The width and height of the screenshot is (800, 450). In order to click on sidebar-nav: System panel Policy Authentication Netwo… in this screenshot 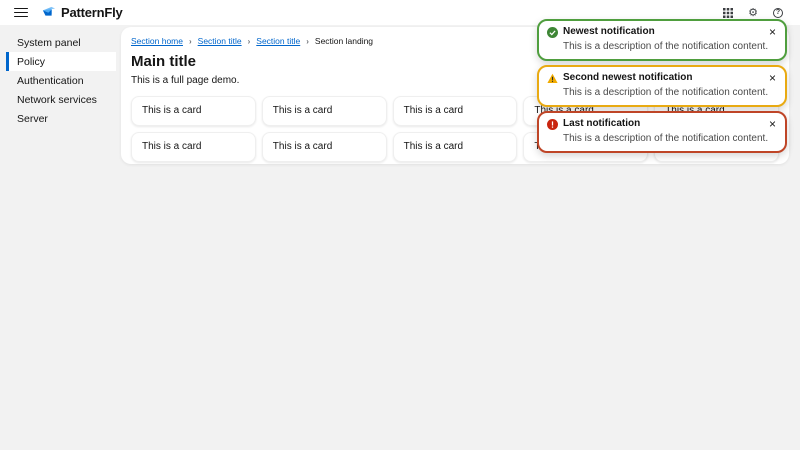, I will do `click(60, 237)`.